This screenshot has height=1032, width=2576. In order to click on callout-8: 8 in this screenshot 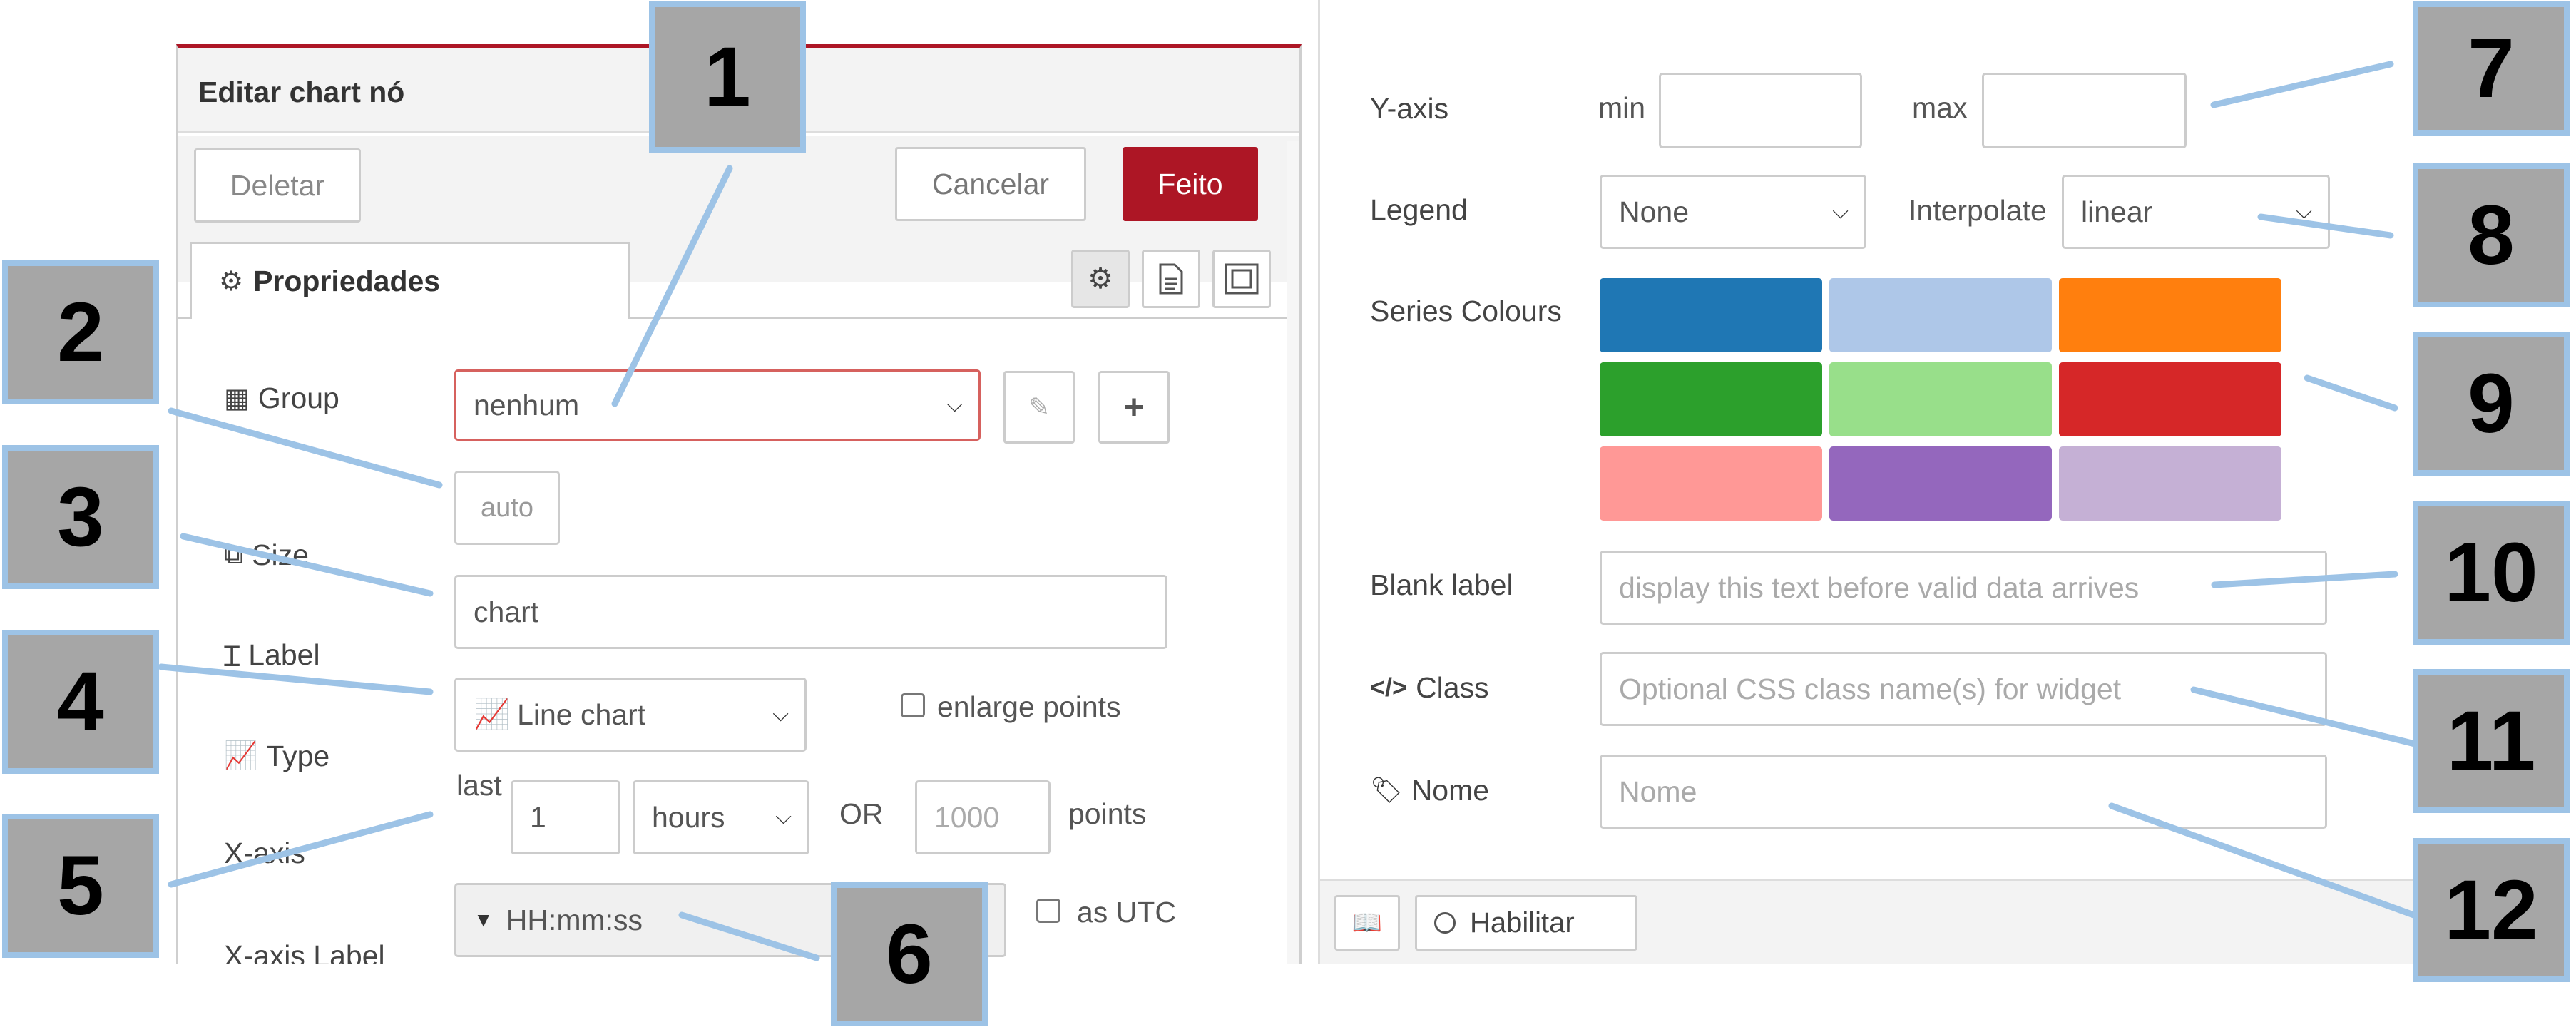, I will do `click(2491, 235)`.